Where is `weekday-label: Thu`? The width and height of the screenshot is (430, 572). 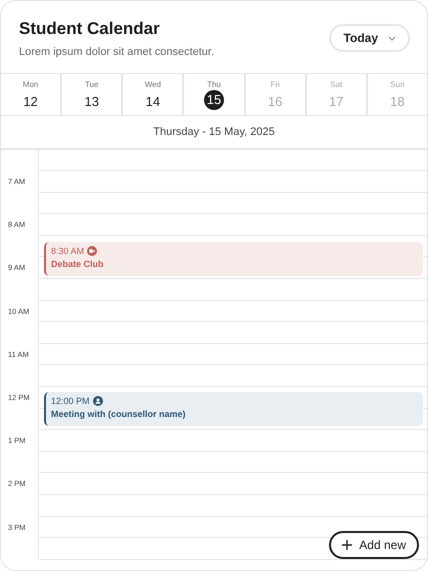
weekday-label: Thu is located at coordinates (214, 84).